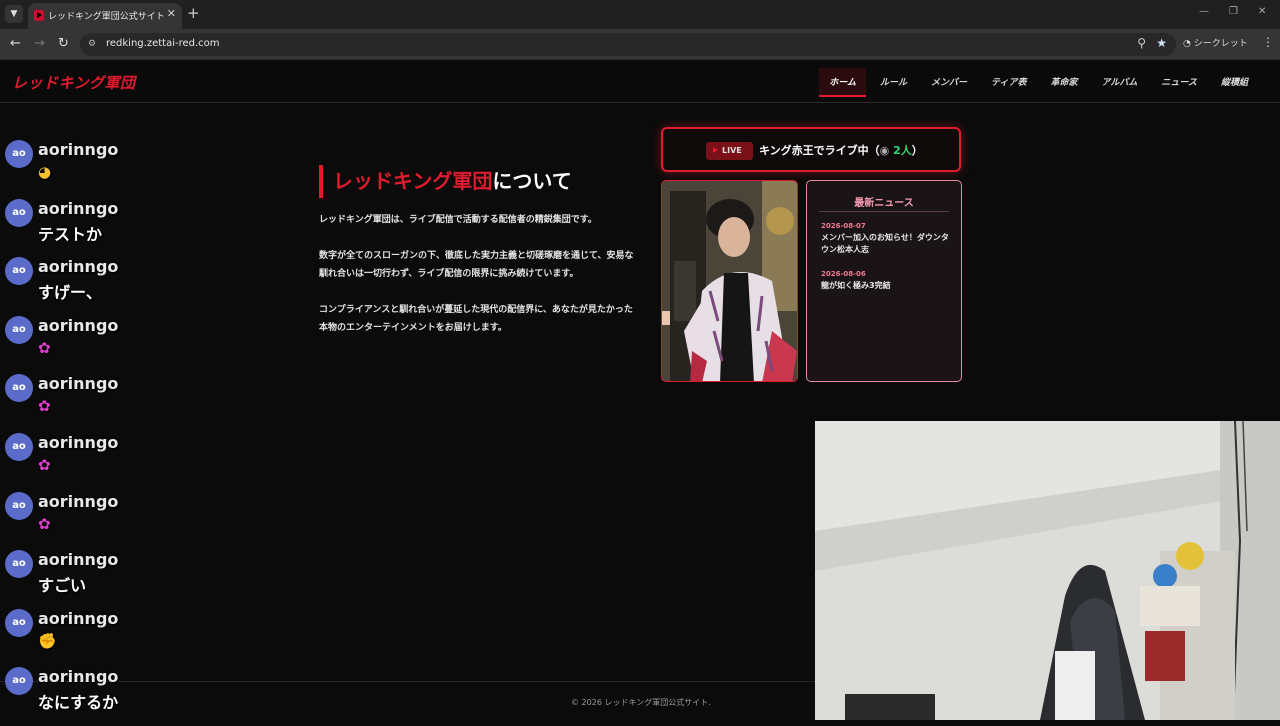 The height and width of the screenshot is (726, 1280). Describe the element at coordinates (1161, 43) in the screenshot. I see `bookmark-star-icon: ★` at that location.